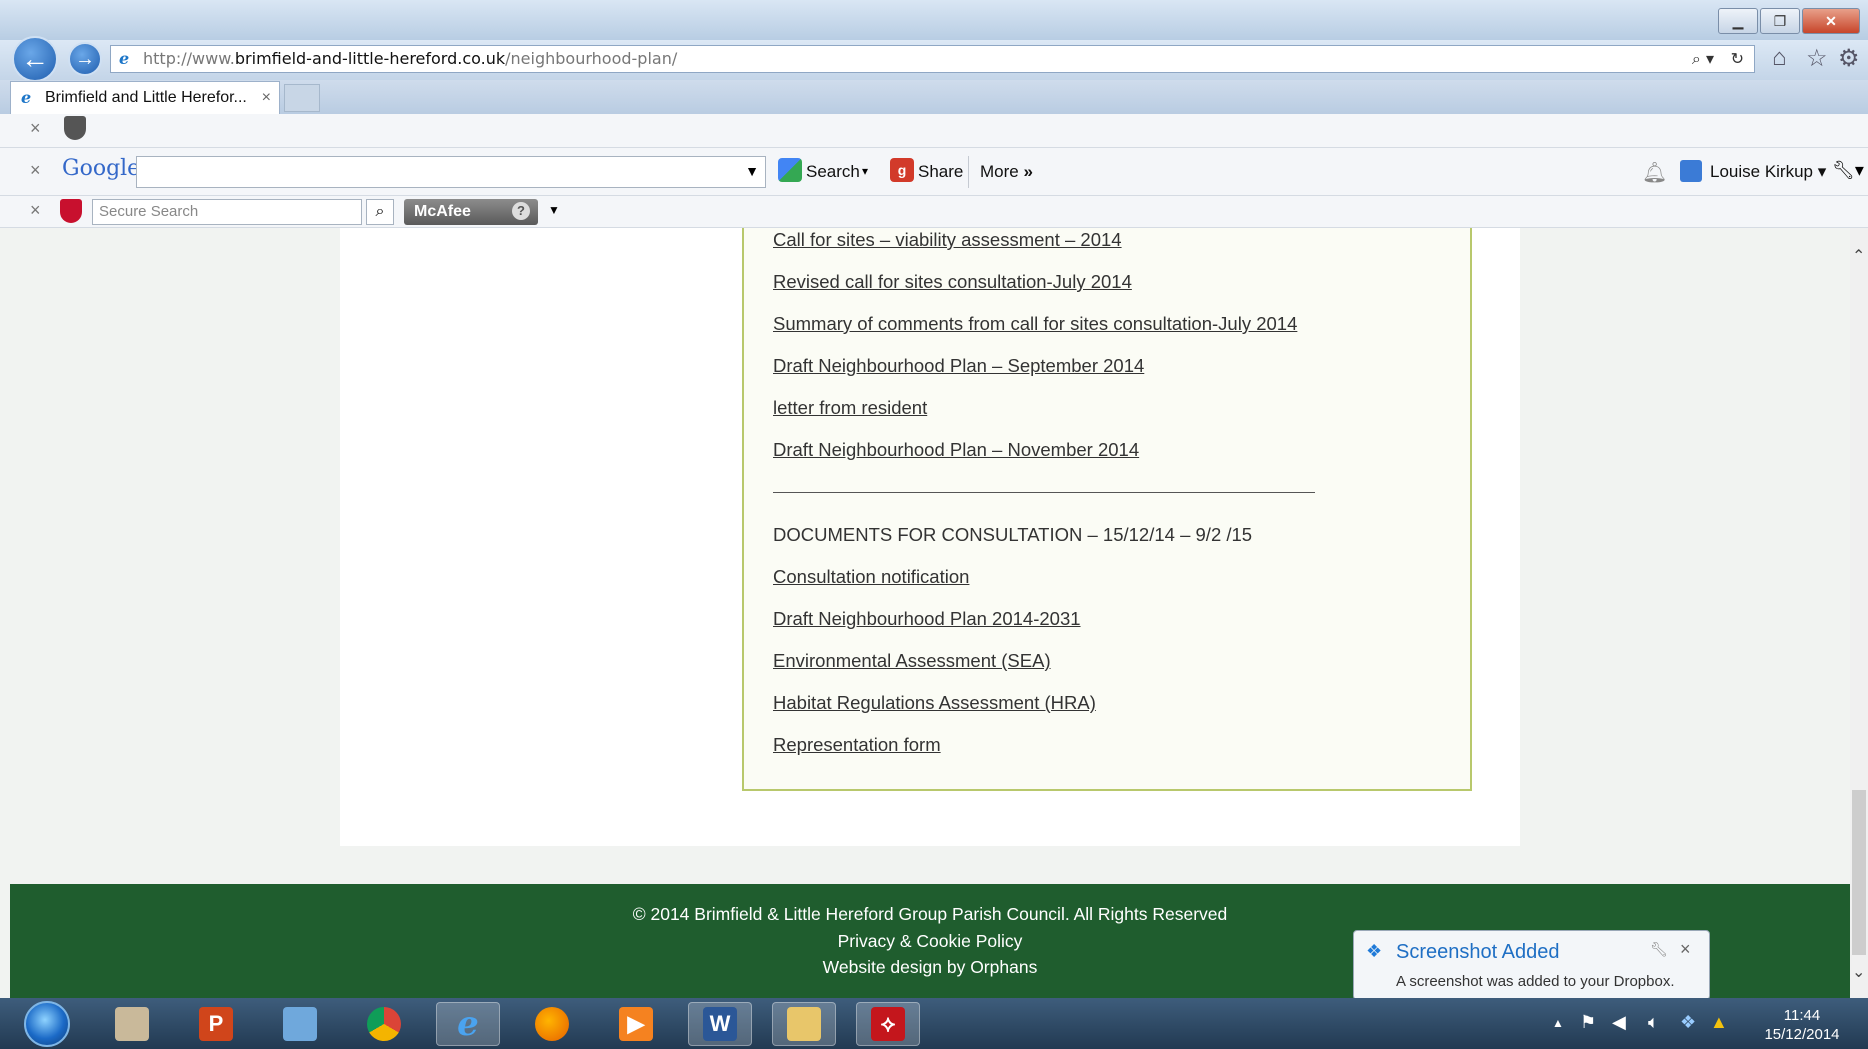 The height and width of the screenshot is (1049, 1868). What do you see at coordinates (927, 619) in the screenshot?
I see `link-draft-plan-2014-2031: Draft Neighbourhood Plan 2014-2031` at bounding box center [927, 619].